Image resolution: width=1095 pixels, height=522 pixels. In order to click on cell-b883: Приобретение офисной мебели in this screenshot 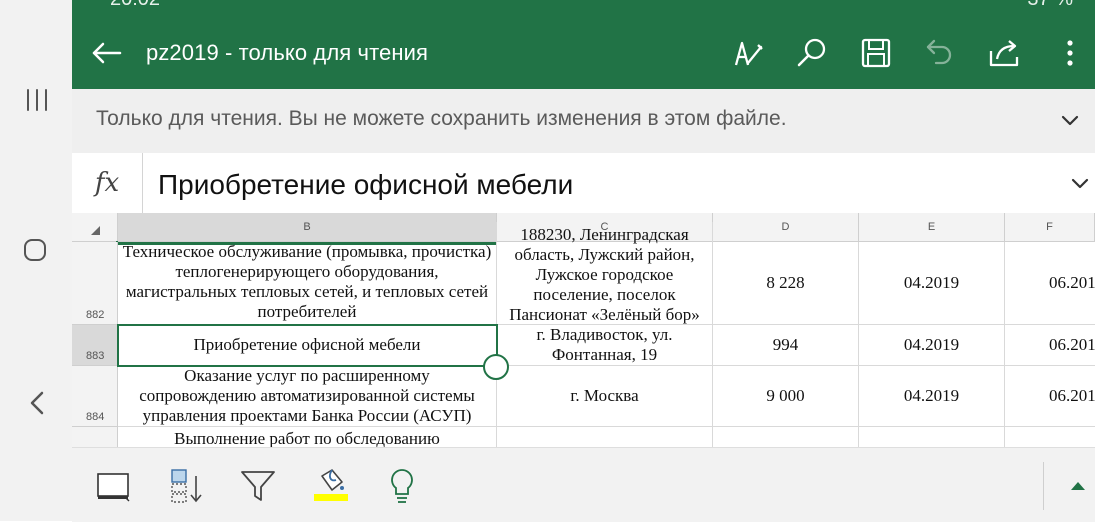, I will do `click(307, 345)`.